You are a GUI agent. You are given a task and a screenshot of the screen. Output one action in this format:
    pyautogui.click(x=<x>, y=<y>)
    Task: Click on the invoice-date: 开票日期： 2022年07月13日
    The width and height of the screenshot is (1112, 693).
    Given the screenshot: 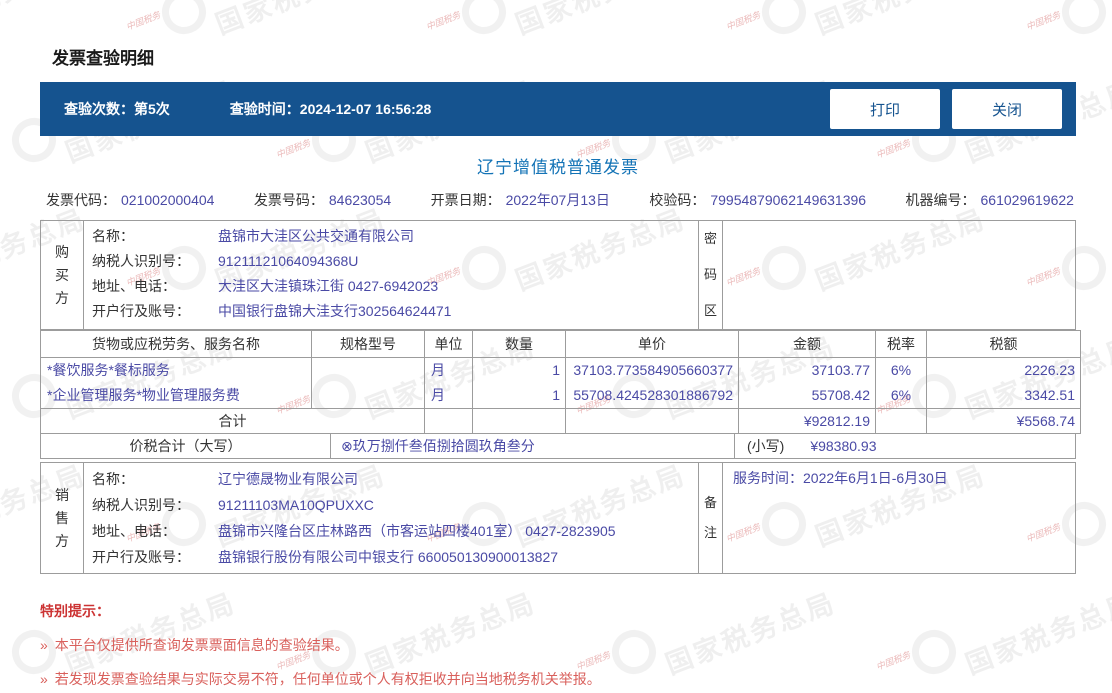 What is the action you would take?
    pyautogui.click(x=520, y=200)
    